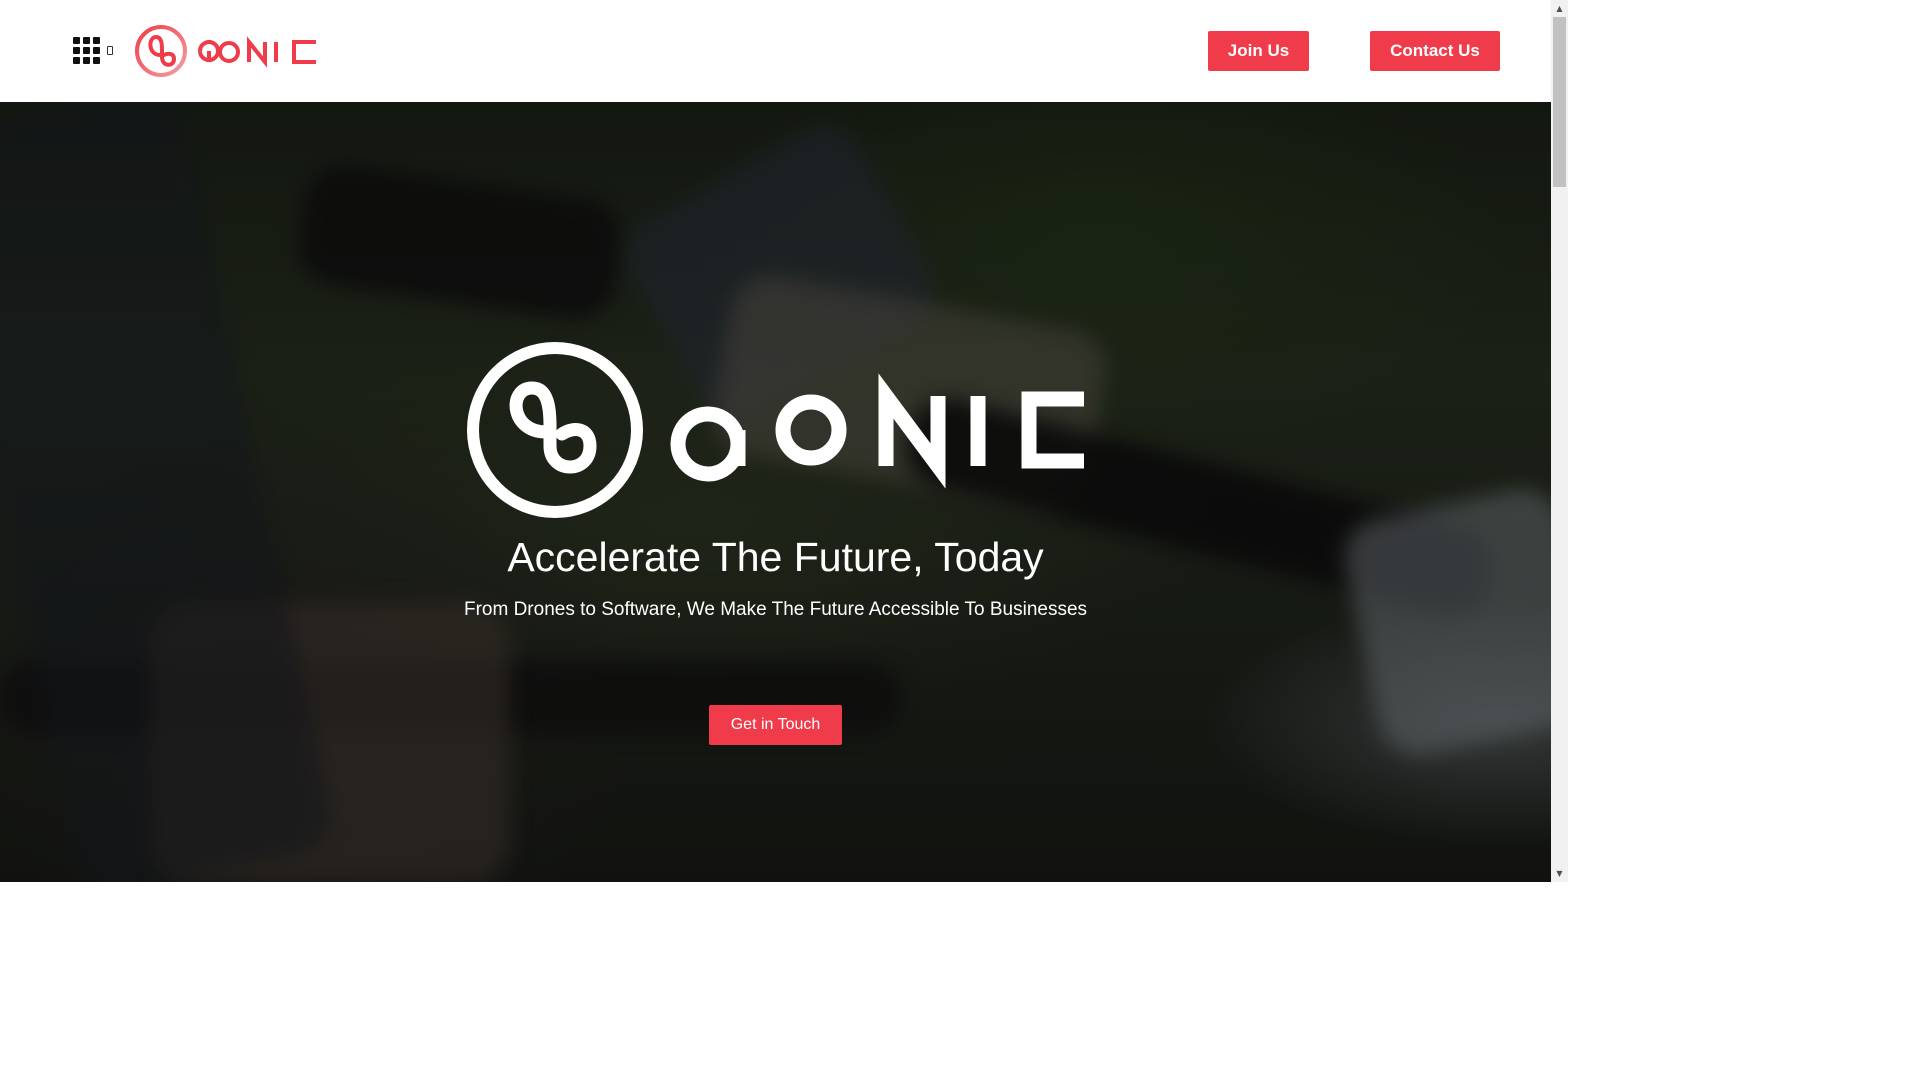 The width and height of the screenshot is (1920, 1080). I want to click on vertical-scrollbar: ▲ ▼, so click(1559, 441).